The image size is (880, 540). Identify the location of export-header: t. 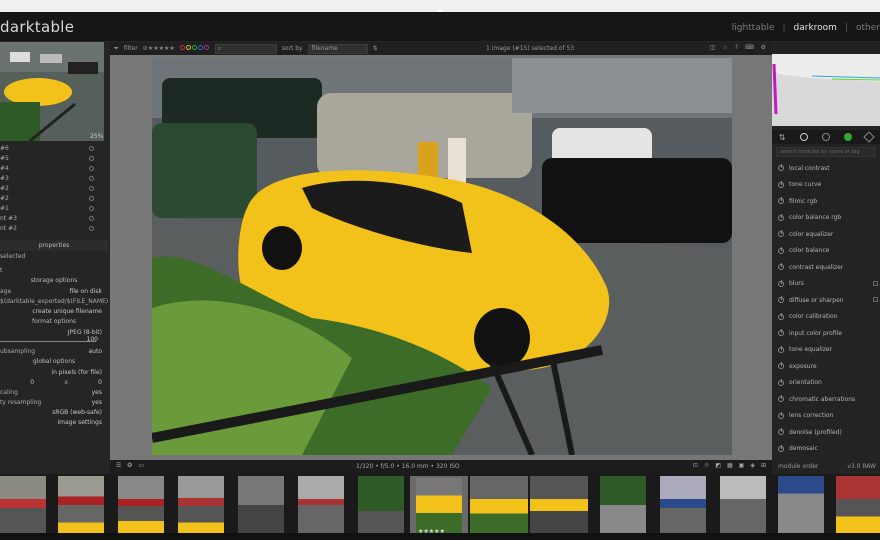
(54, 270).